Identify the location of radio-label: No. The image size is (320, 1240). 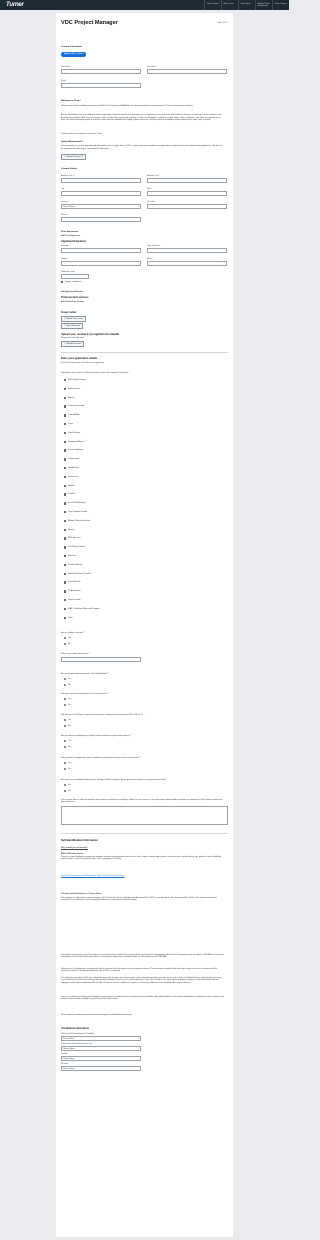
(69, 726).